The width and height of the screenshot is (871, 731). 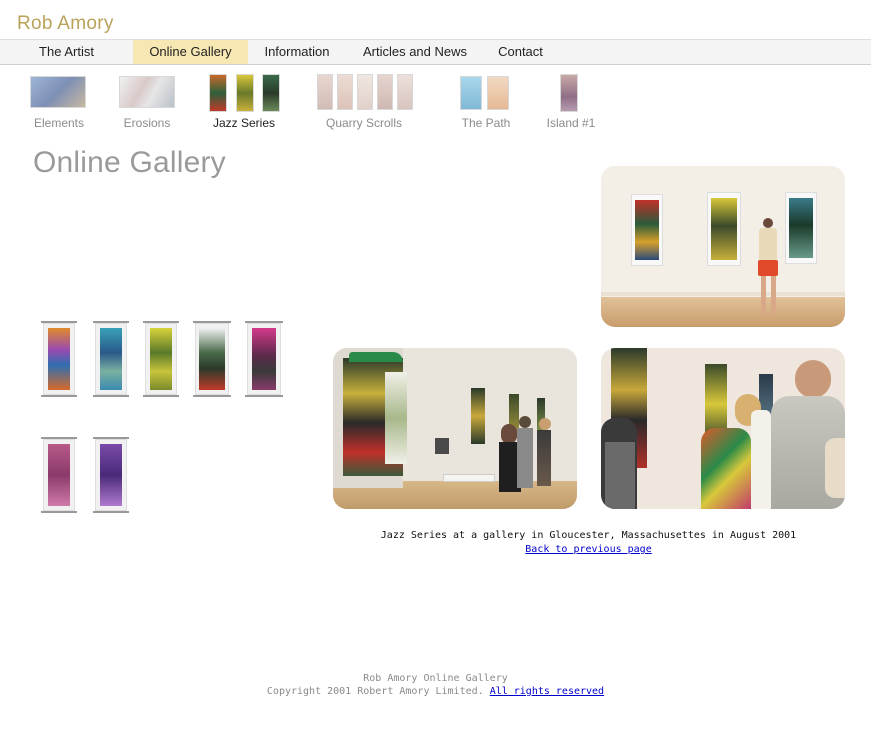 I want to click on nav-contact: Contact, so click(x=520, y=52).